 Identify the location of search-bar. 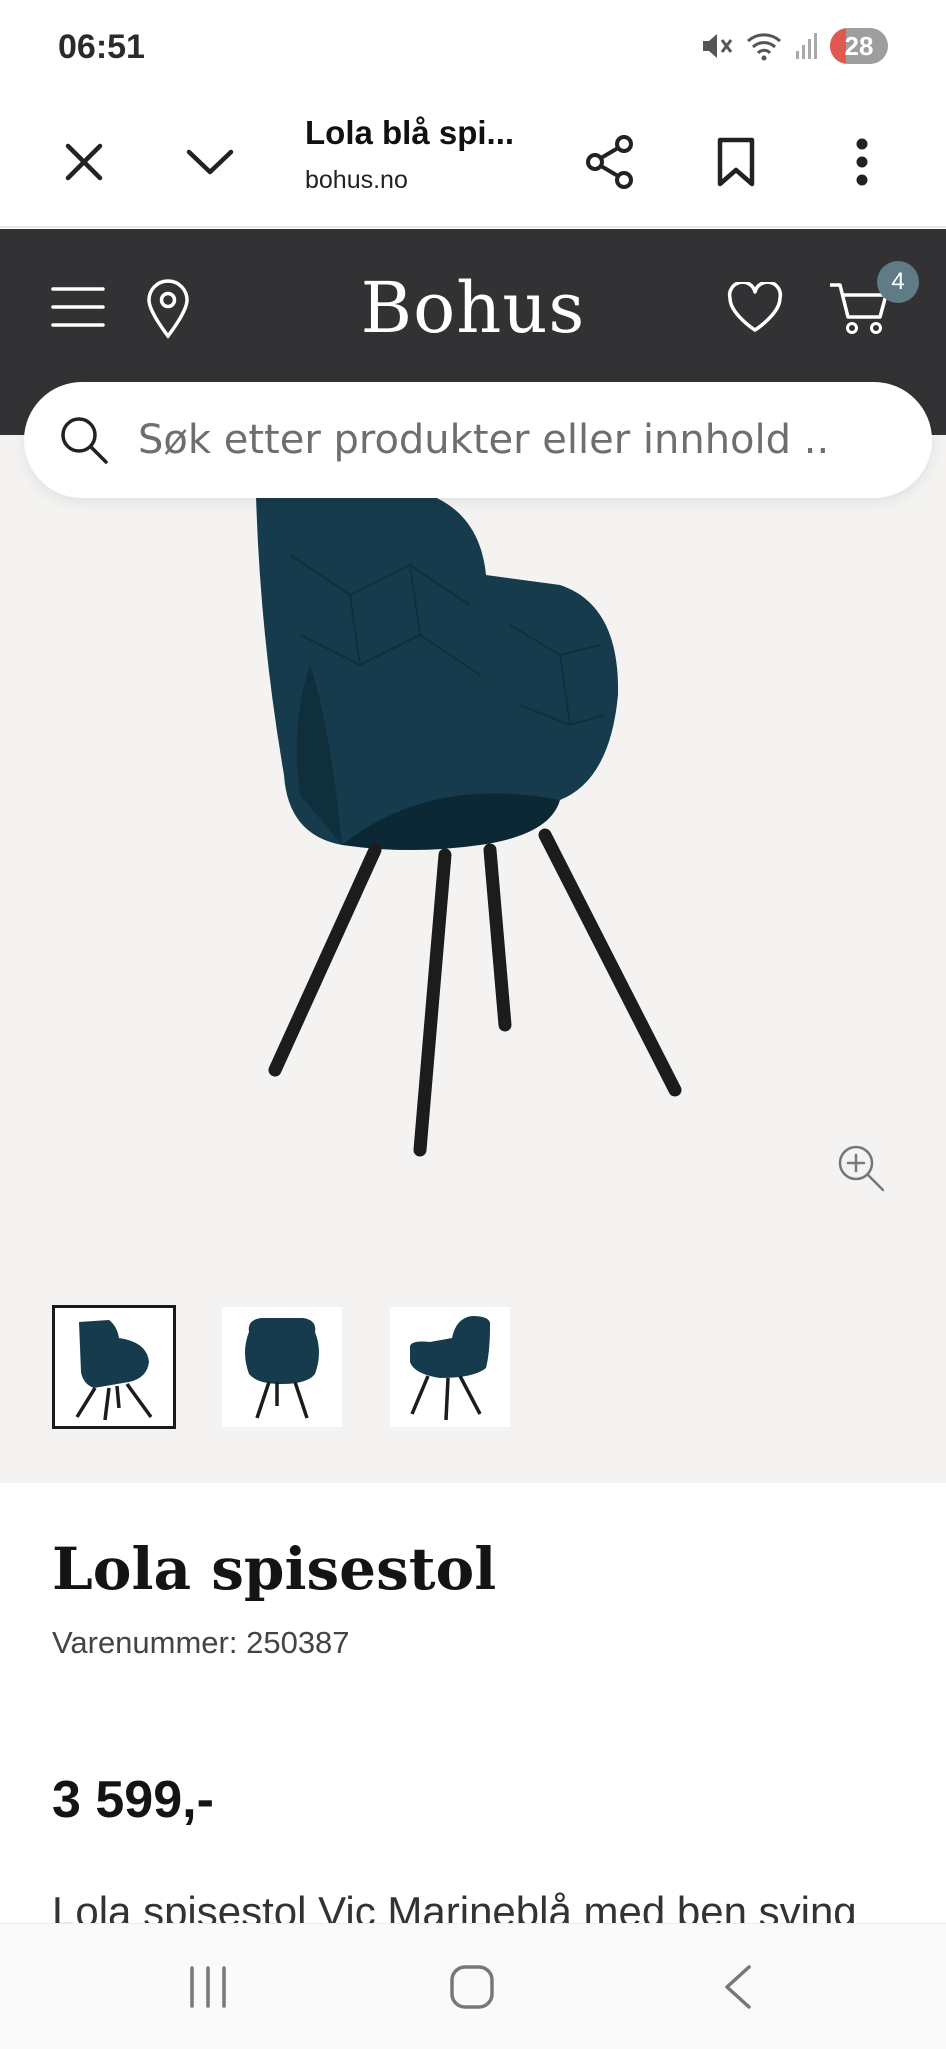
(478, 440).